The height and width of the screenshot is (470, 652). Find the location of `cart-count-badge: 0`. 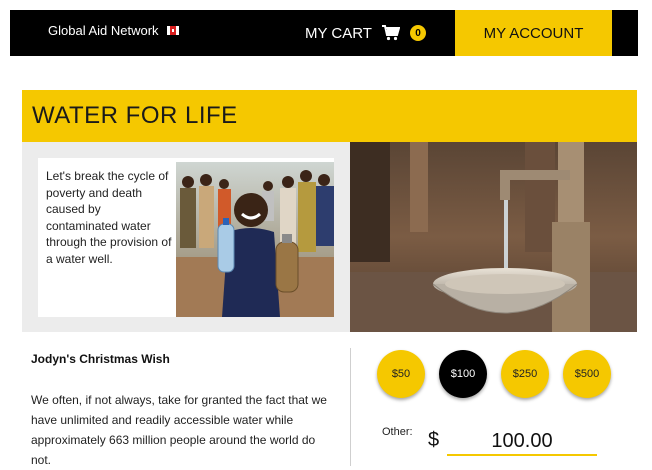

cart-count-badge: 0 is located at coordinates (417, 33).